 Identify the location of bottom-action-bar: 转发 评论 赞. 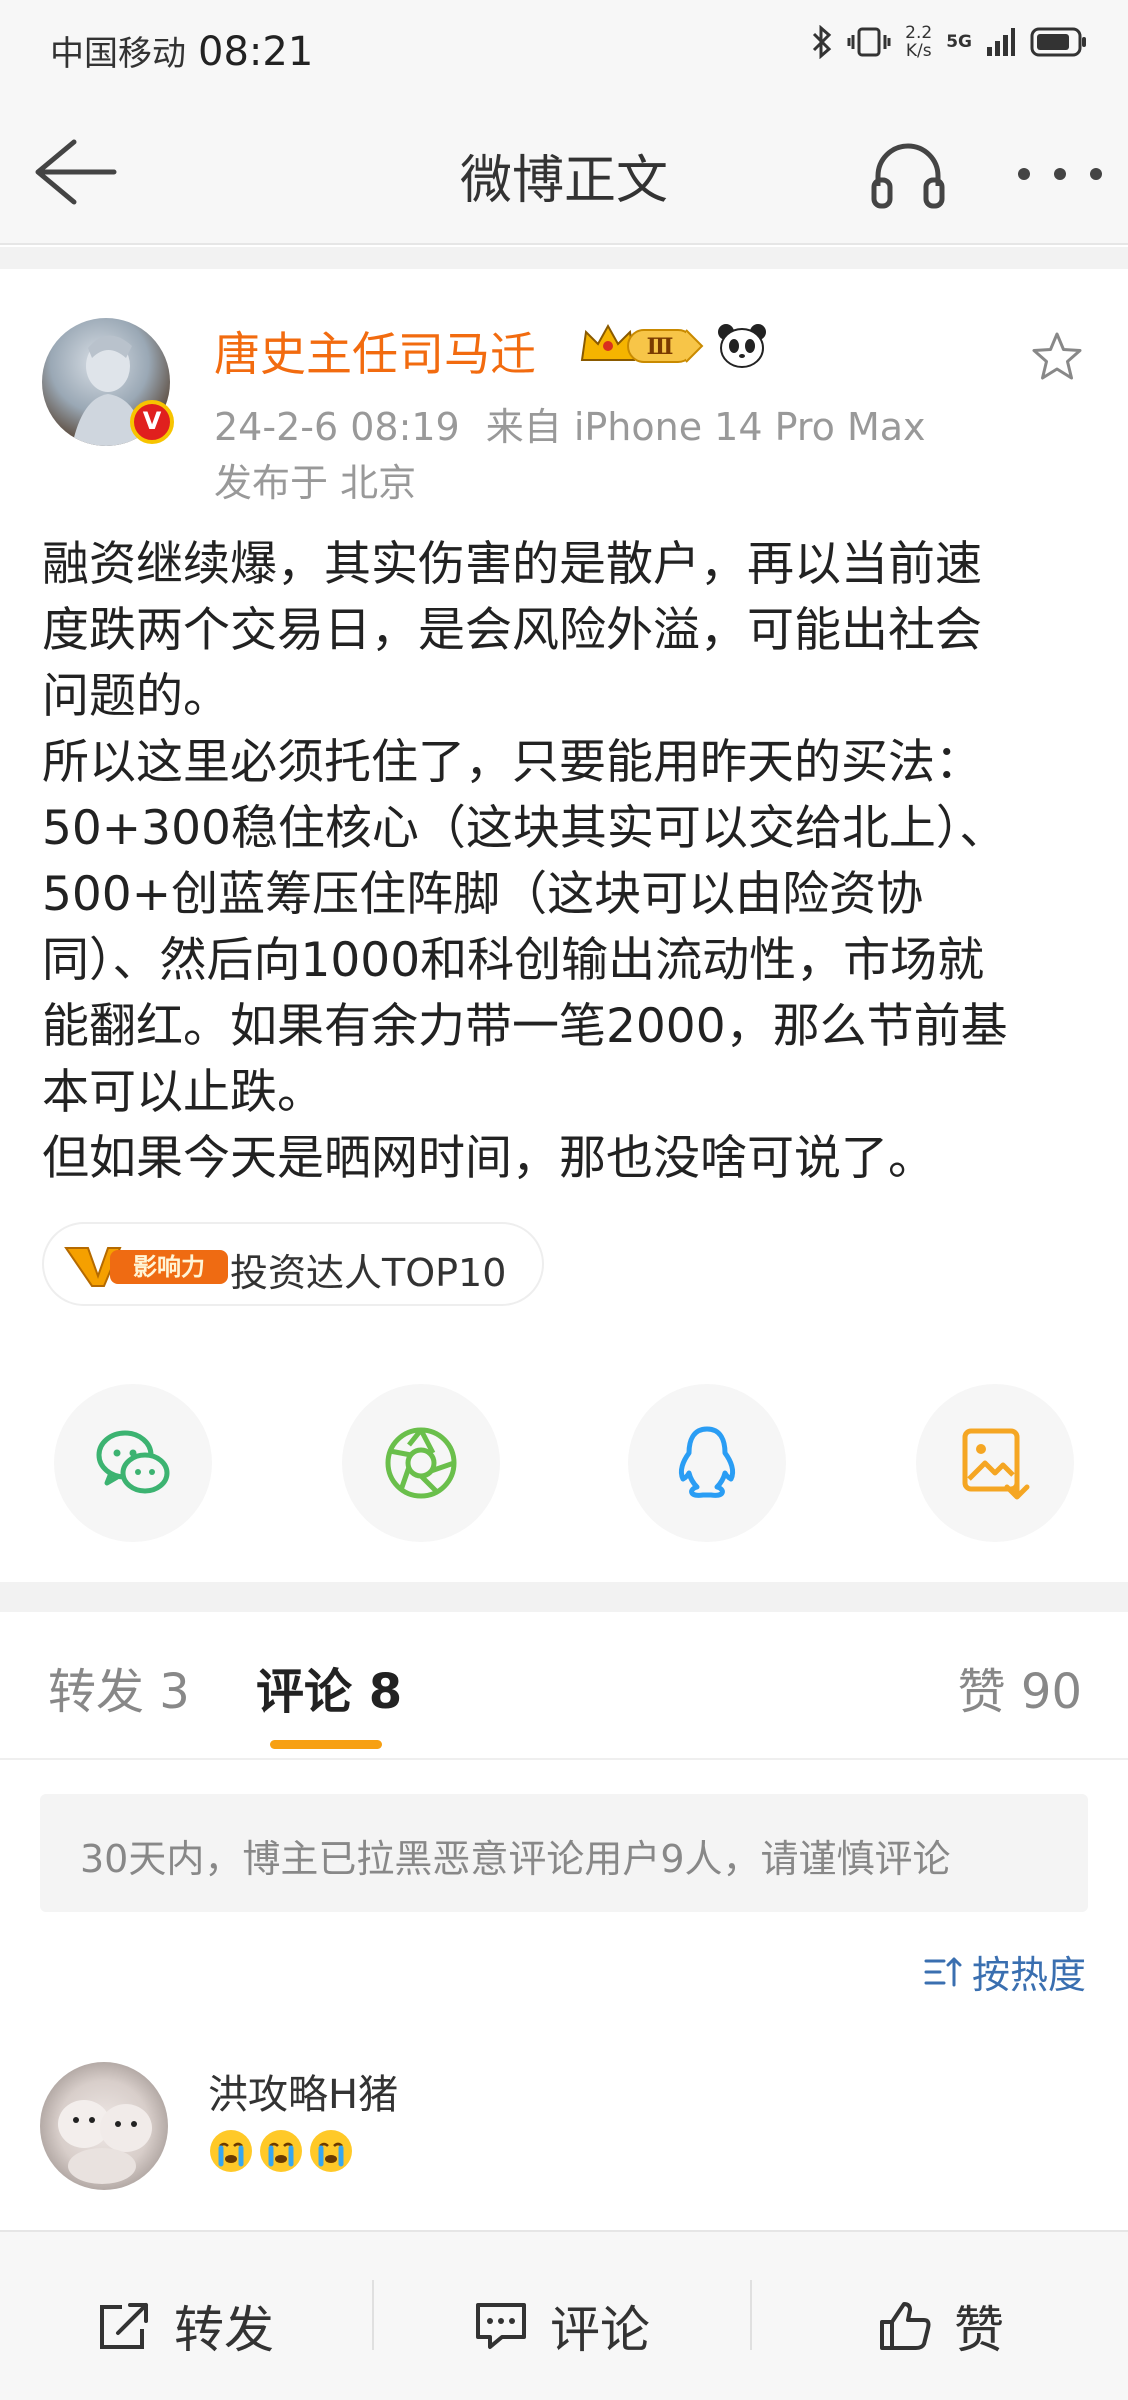
(564, 2315).